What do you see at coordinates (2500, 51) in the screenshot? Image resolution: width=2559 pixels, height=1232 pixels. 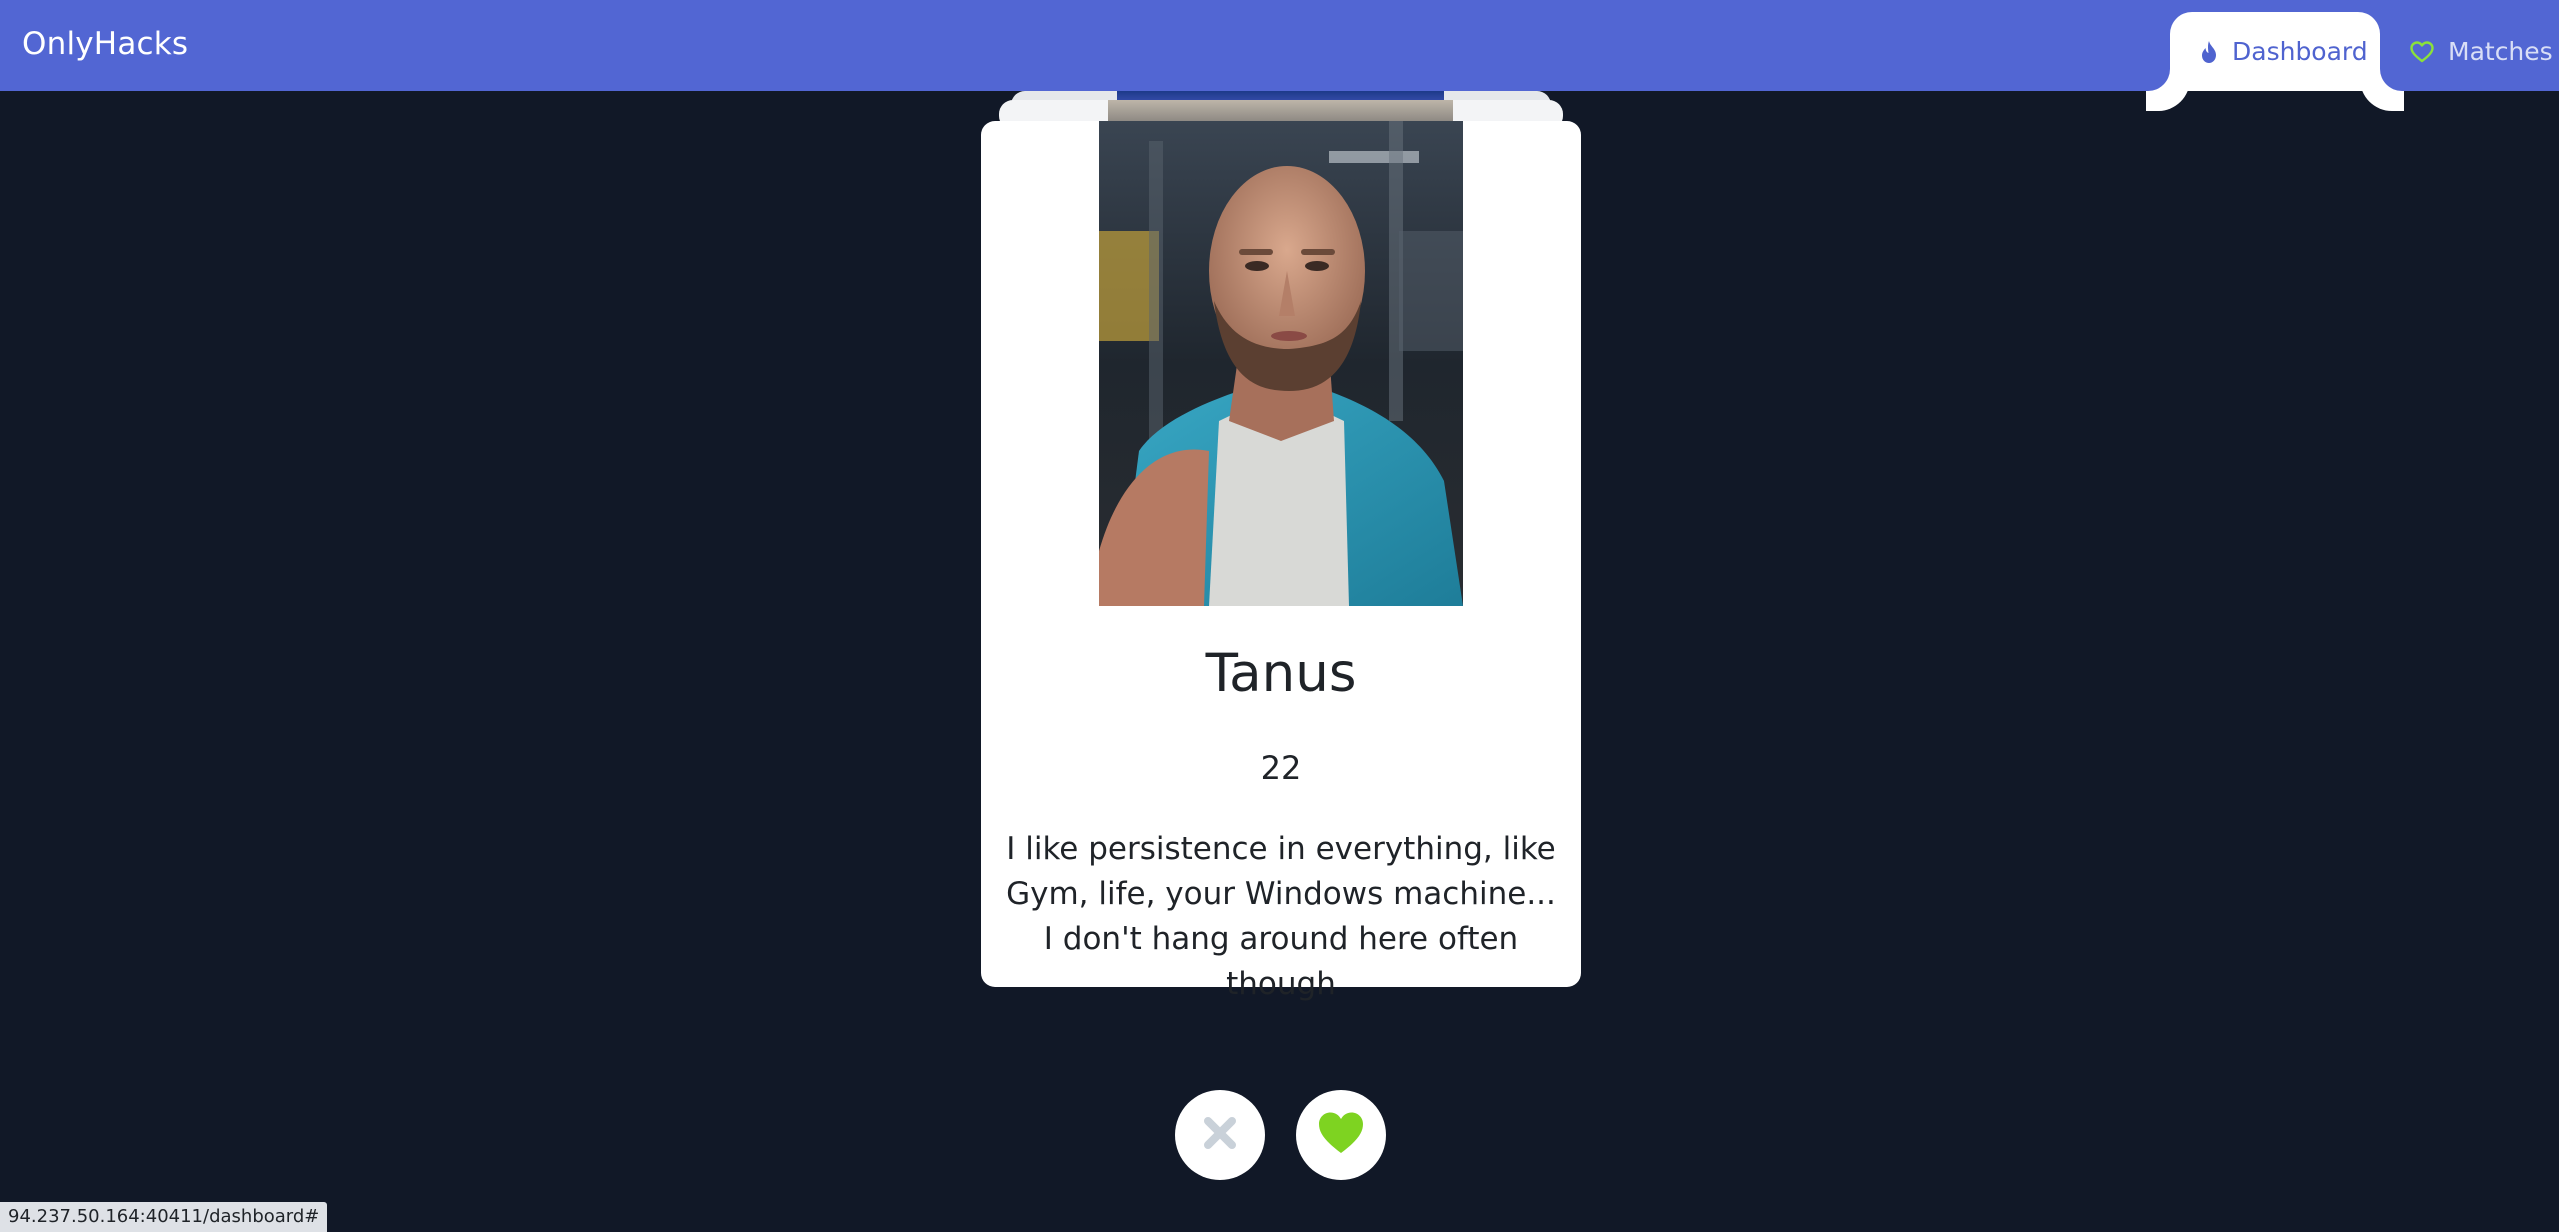 I see `nav-tab-label: Matches` at bounding box center [2500, 51].